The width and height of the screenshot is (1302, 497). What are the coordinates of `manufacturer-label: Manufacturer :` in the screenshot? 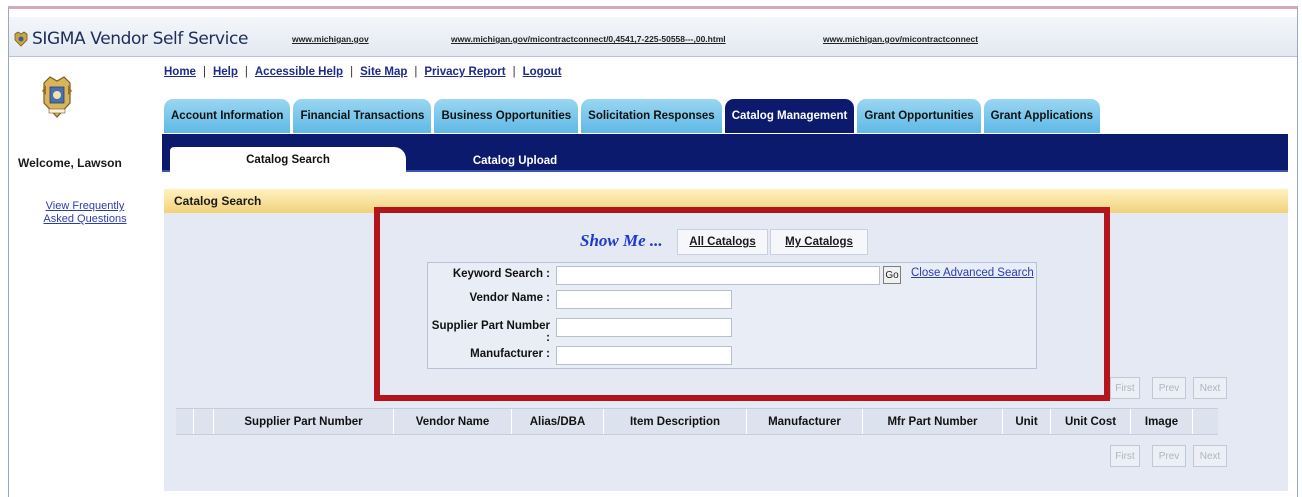 It's located at (510, 354).